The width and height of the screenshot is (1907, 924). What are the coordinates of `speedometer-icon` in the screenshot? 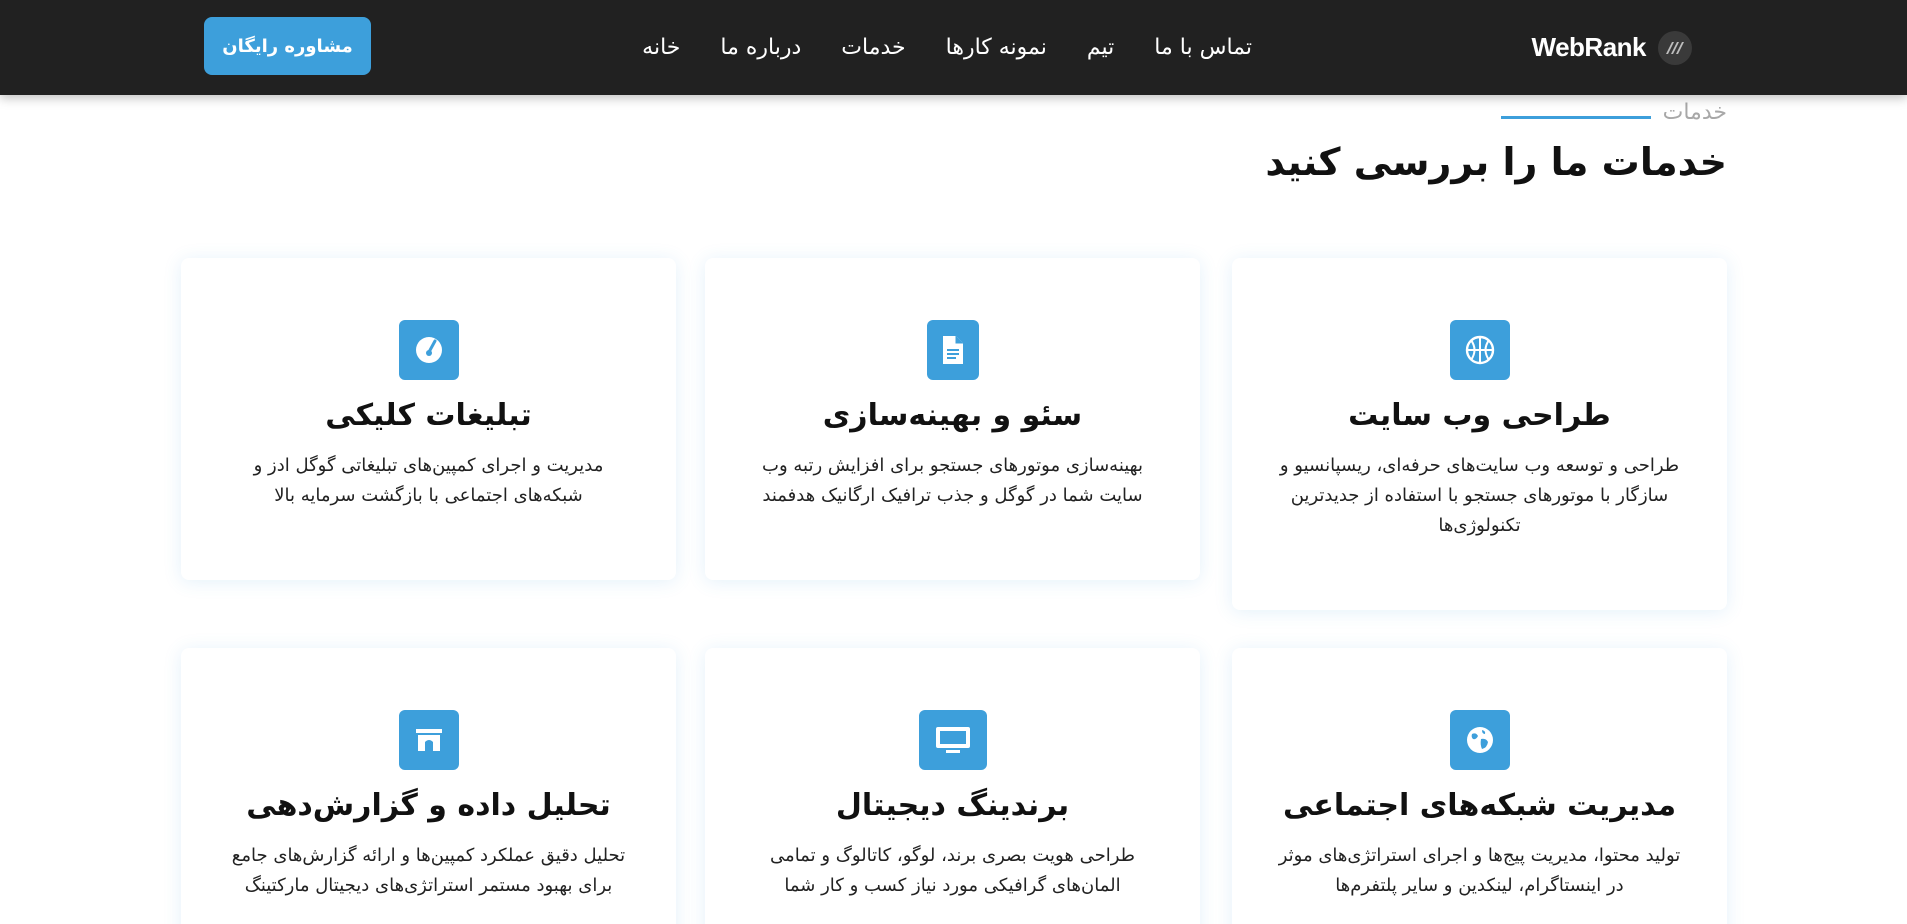 It's located at (428, 350).